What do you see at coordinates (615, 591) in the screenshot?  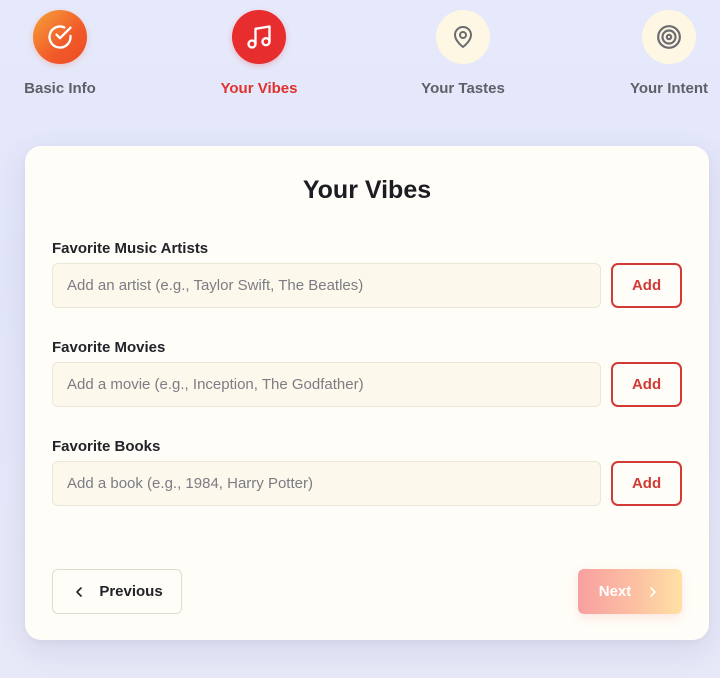 I see `next-label: Next` at bounding box center [615, 591].